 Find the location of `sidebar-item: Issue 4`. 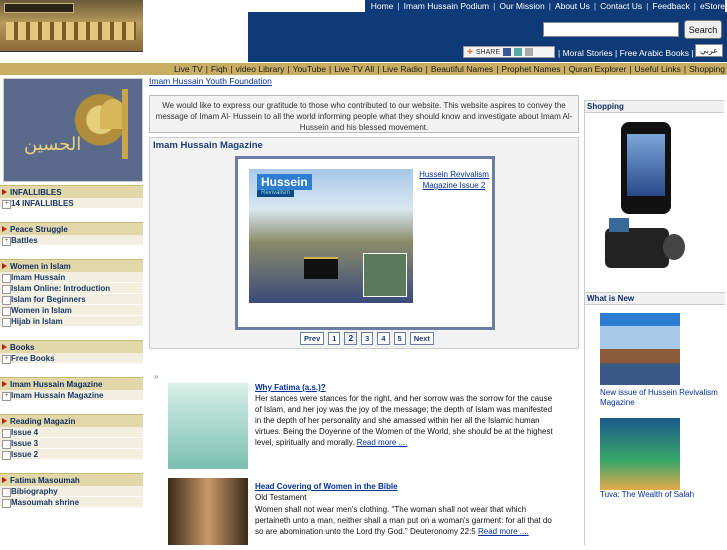

sidebar-item: Issue 4 is located at coordinates (71, 432).